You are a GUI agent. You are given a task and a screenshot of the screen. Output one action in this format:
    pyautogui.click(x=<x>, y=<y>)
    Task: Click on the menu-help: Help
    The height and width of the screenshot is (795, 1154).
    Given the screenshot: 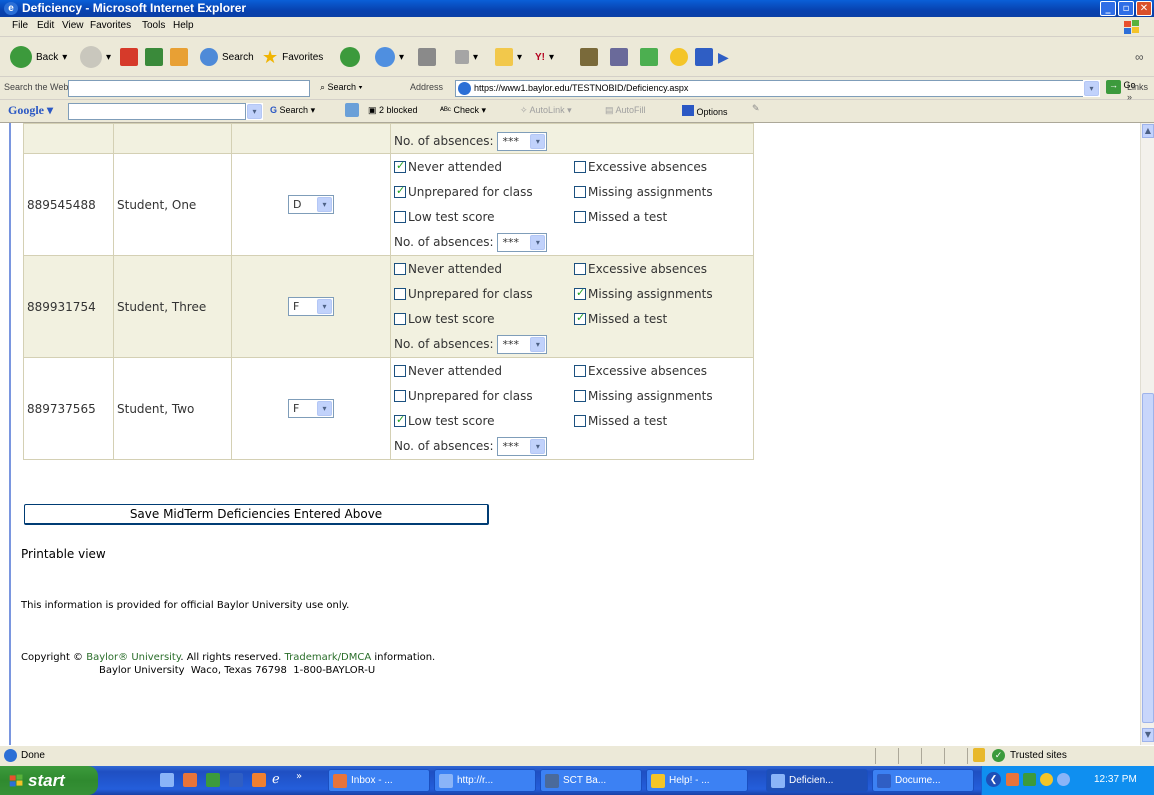 What is the action you would take?
    pyautogui.click(x=183, y=25)
    